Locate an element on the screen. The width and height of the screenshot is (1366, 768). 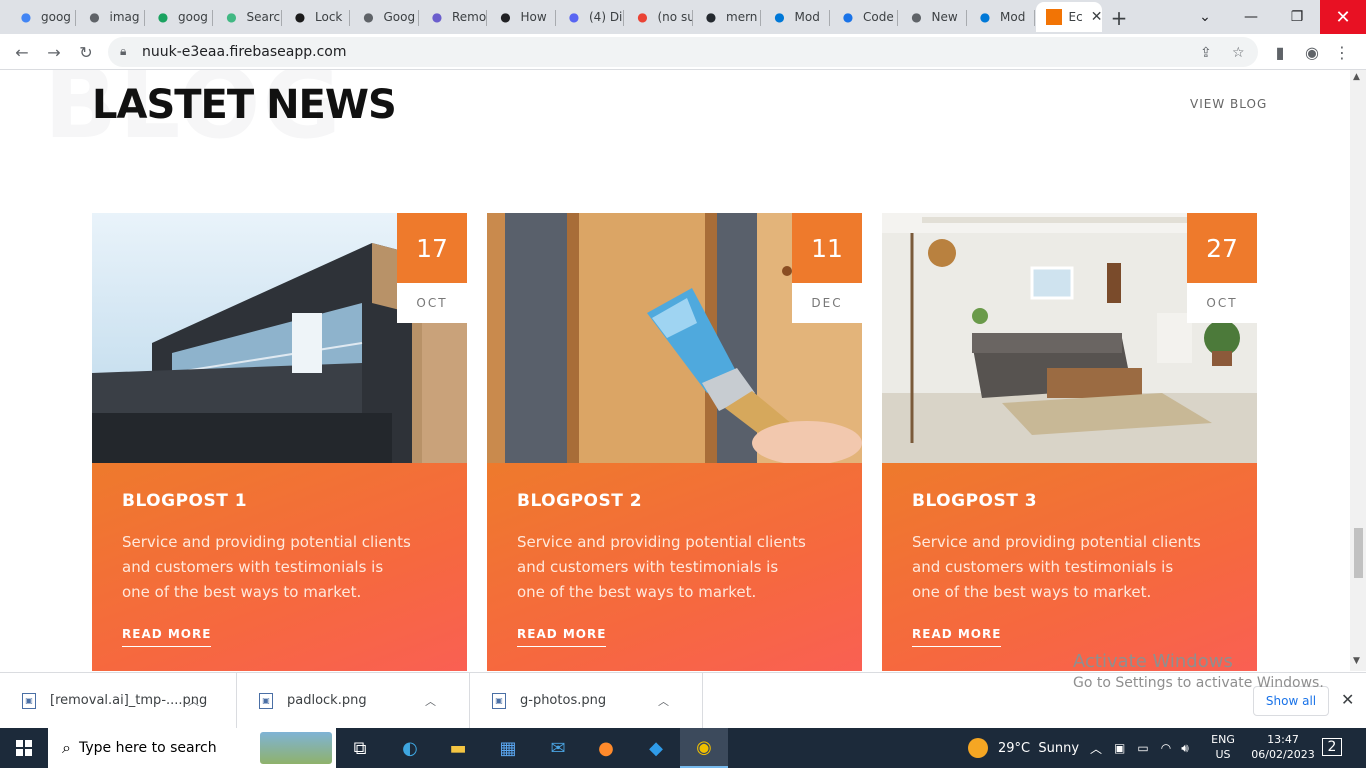
input-language-indicator: ENG US is located at coordinates (1223, 747).